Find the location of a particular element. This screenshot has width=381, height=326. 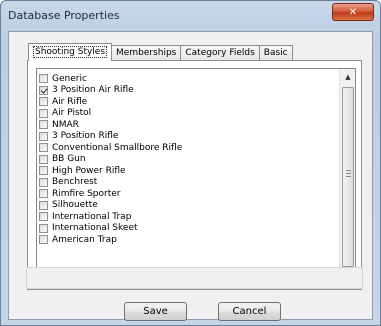

checkbox-label: Conventional Smallbore Rifle is located at coordinates (117, 147).